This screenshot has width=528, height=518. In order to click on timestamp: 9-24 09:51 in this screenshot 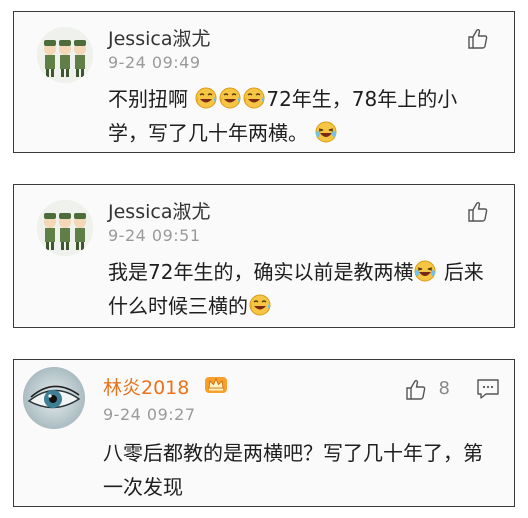, I will do `click(154, 235)`.